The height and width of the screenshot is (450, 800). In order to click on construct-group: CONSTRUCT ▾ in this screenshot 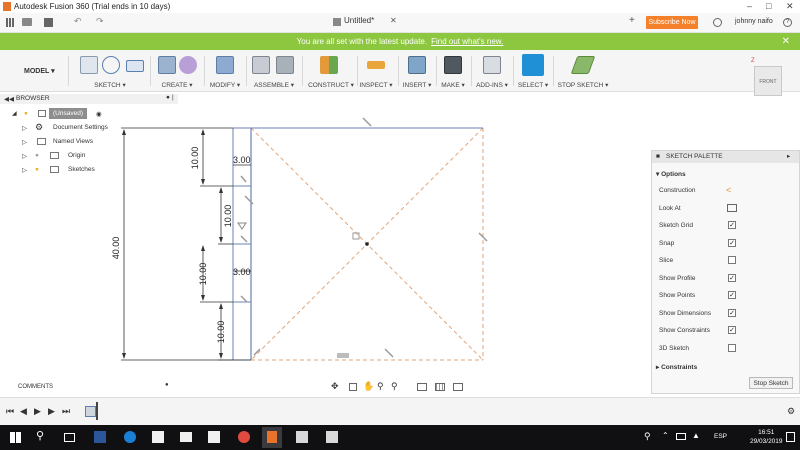, I will do `click(331, 71)`.